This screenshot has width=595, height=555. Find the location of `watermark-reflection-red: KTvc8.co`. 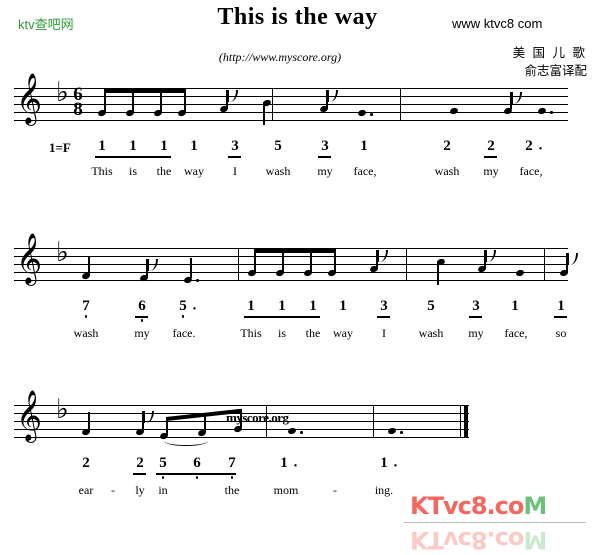

watermark-reflection-red: KTvc8.co is located at coordinates (467, 540).